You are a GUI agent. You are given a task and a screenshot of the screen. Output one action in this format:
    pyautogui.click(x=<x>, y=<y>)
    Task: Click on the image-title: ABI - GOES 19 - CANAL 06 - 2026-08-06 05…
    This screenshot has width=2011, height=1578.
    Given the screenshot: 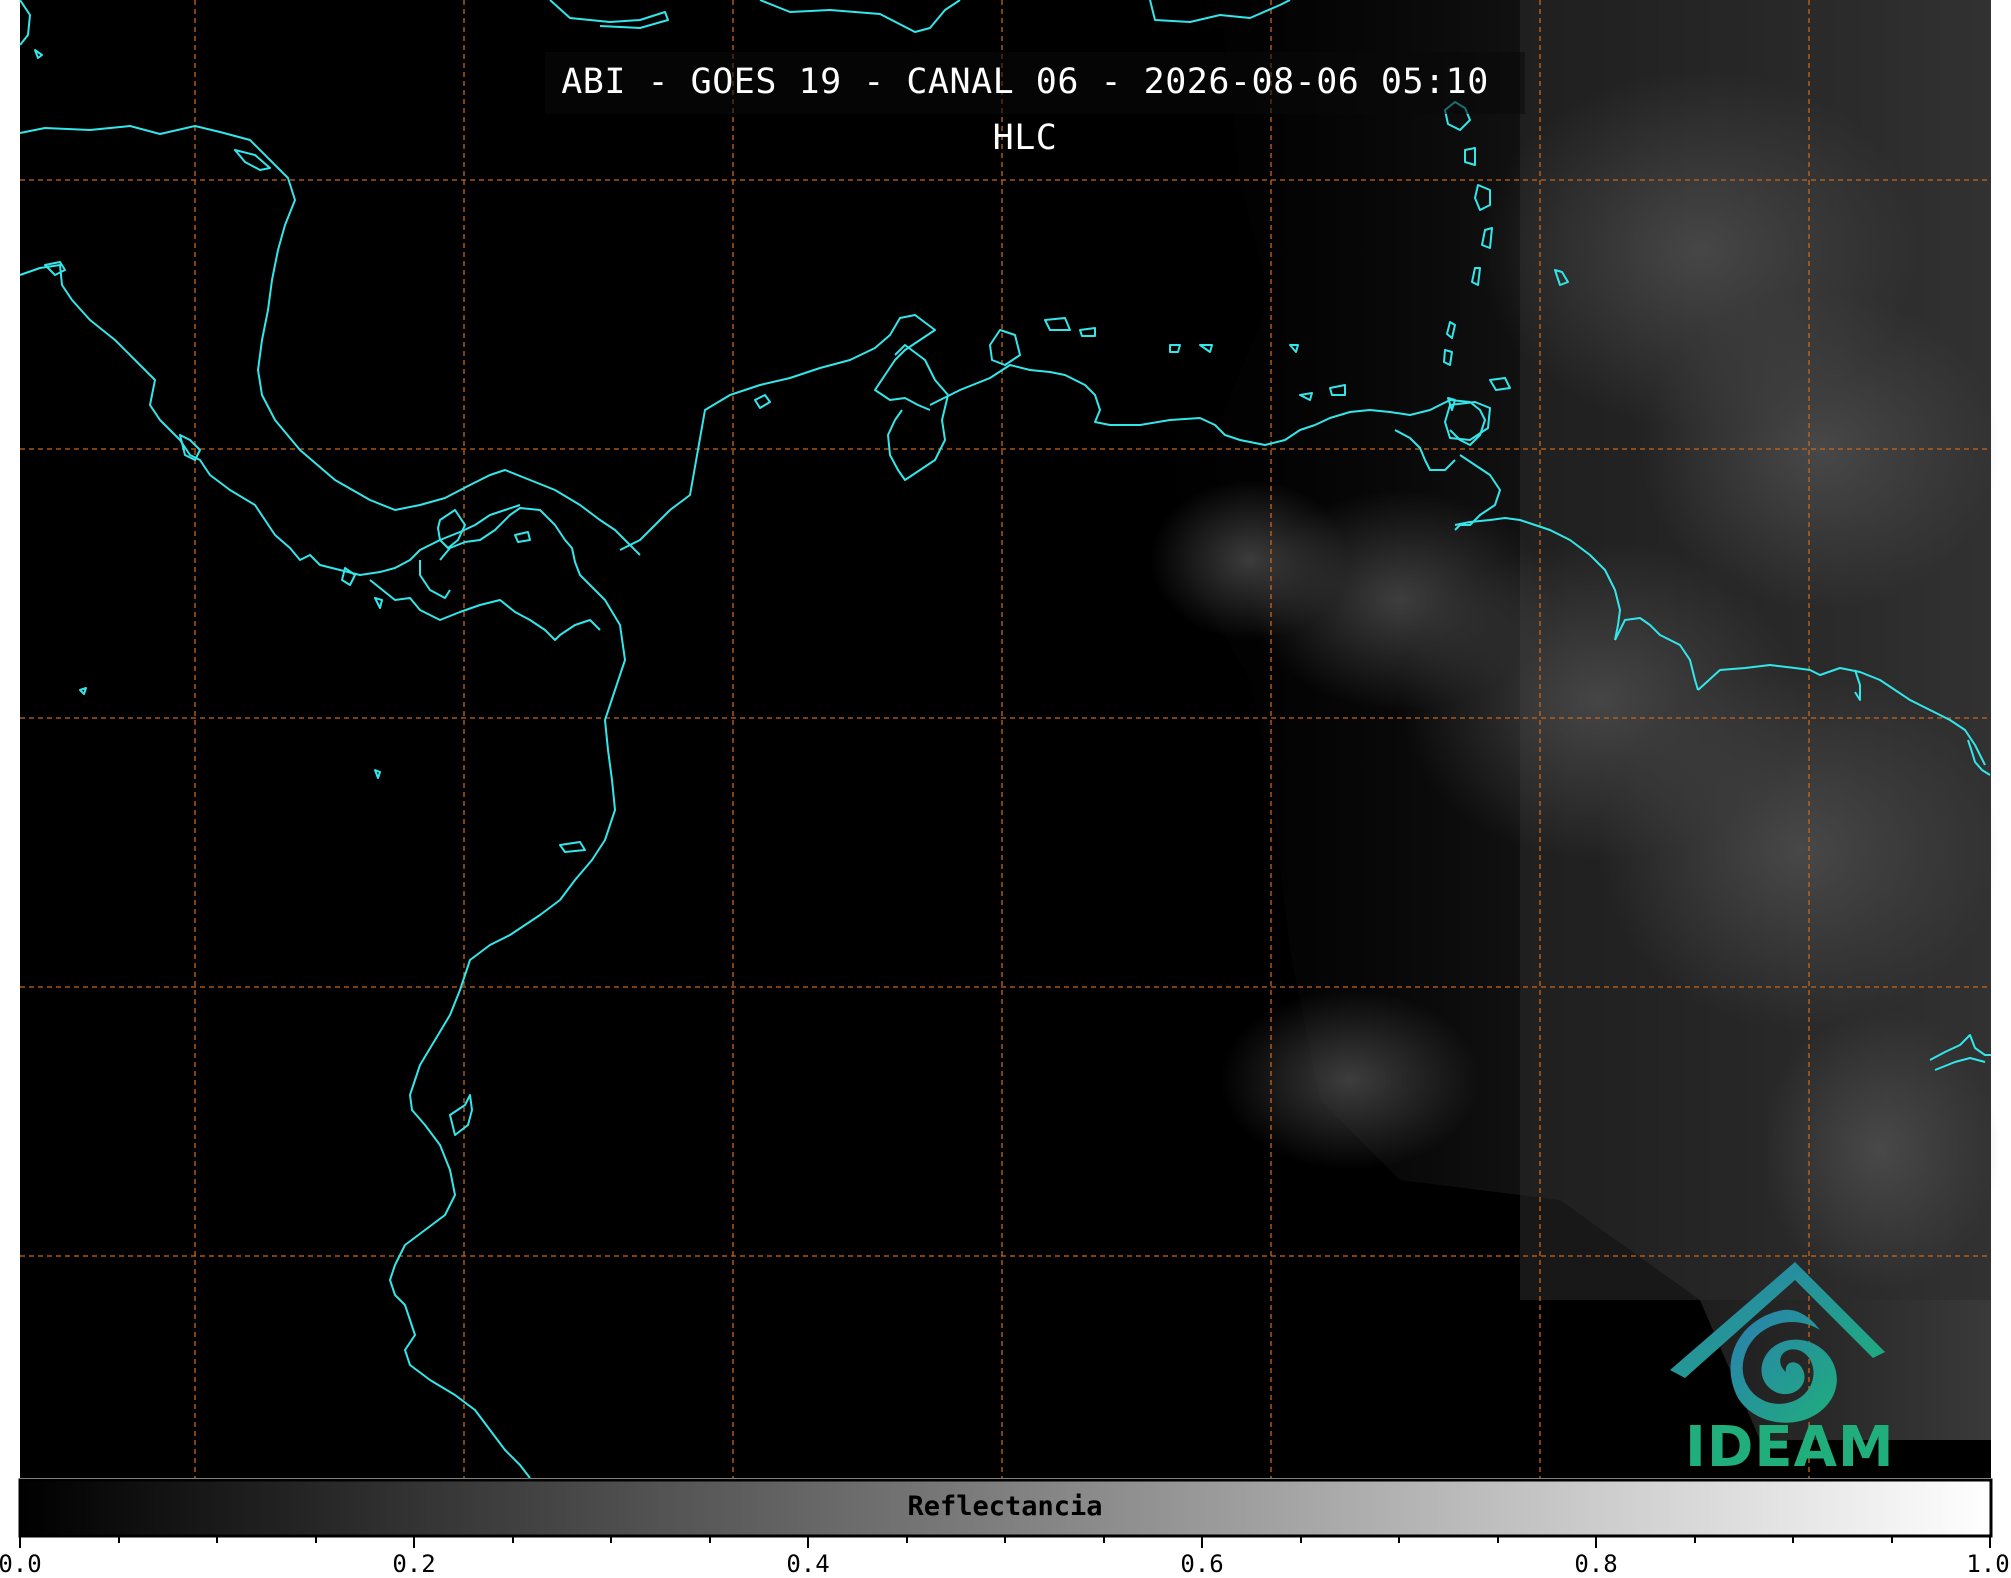 What is the action you would take?
    pyautogui.click(x=1025, y=110)
    